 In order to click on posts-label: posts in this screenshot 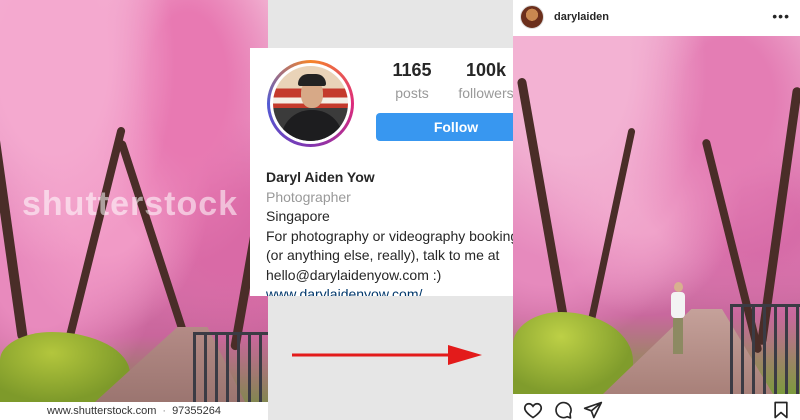, I will do `click(412, 93)`.